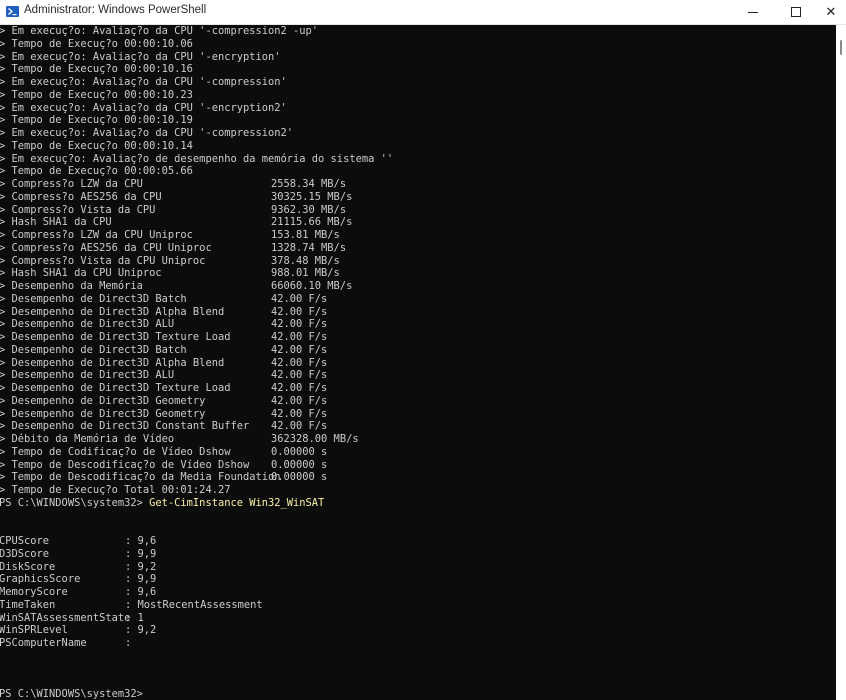 The width and height of the screenshot is (846, 700). What do you see at coordinates (34, 592) in the screenshot?
I see `property-name: MemoryScore` at bounding box center [34, 592].